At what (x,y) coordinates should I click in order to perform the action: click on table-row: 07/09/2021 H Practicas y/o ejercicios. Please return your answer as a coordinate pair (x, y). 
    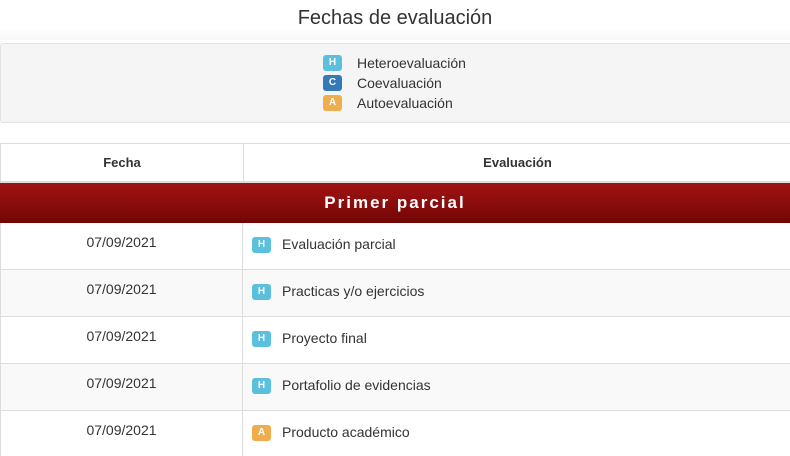
    Looking at the image, I should click on (395, 293).